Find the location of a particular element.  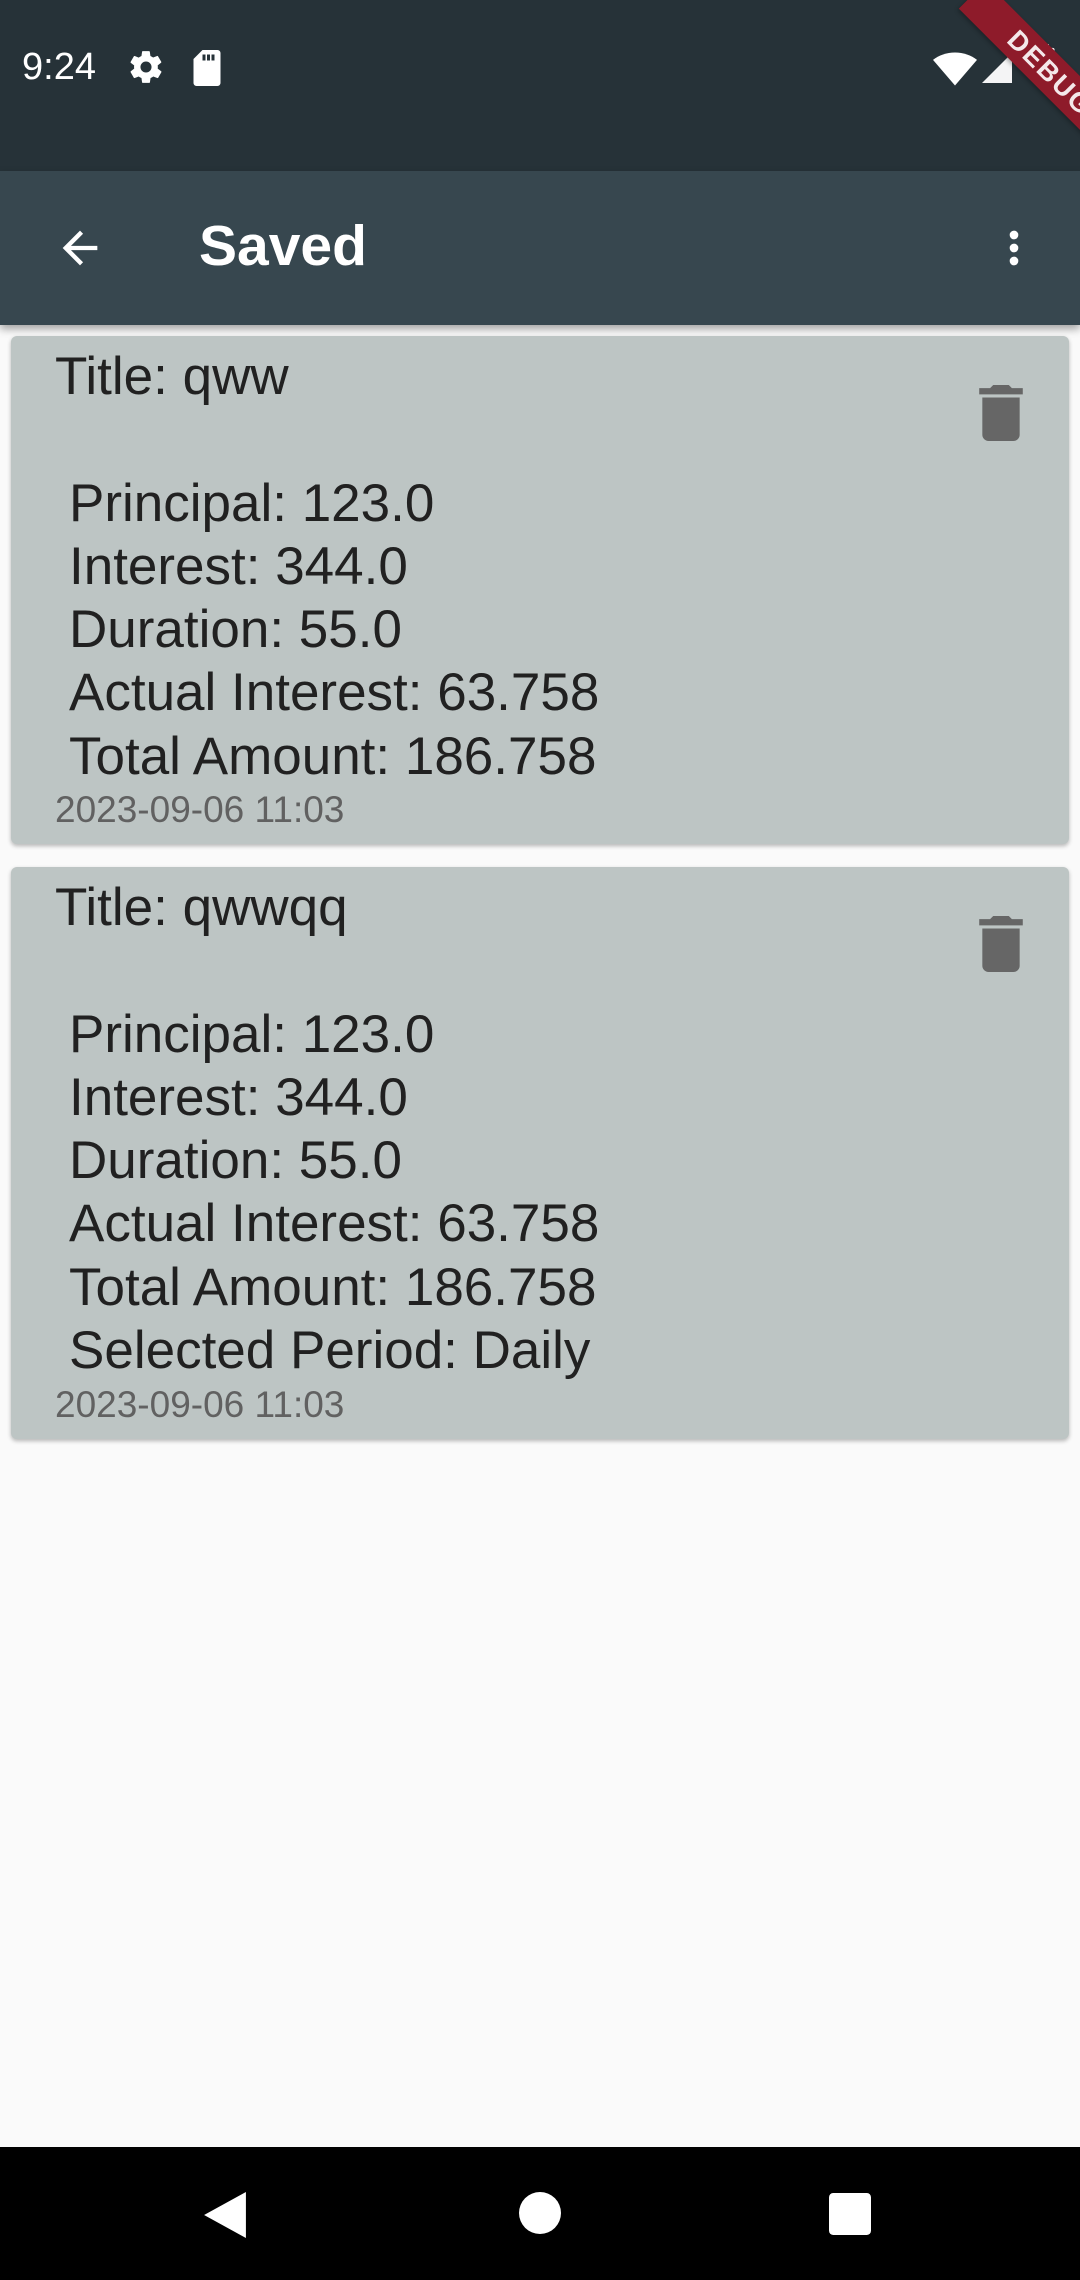

item-title: Title: qwwqq is located at coordinates (201, 907).